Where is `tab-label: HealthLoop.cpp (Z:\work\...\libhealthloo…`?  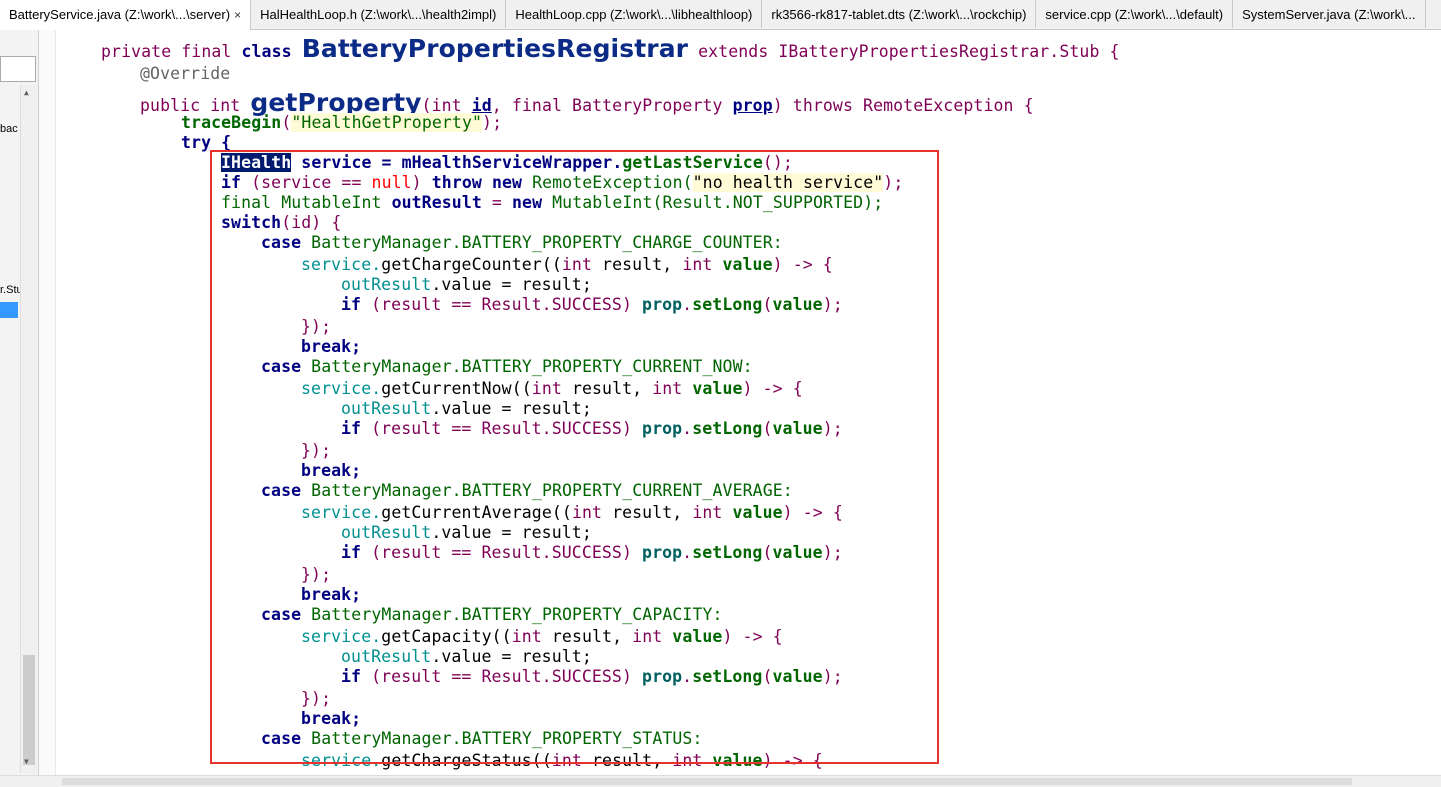 tab-label: HealthLoop.cpp (Z:\work\...\libhealthloo… is located at coordinates (634, 14).